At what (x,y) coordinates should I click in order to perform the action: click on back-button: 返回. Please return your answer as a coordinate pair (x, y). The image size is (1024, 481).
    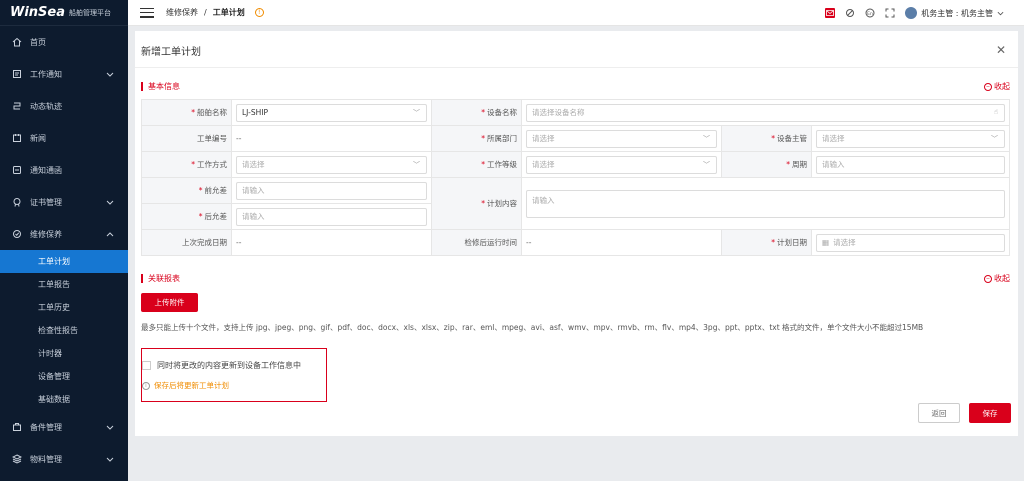
    Looking at the image, I should click on (939, 413).